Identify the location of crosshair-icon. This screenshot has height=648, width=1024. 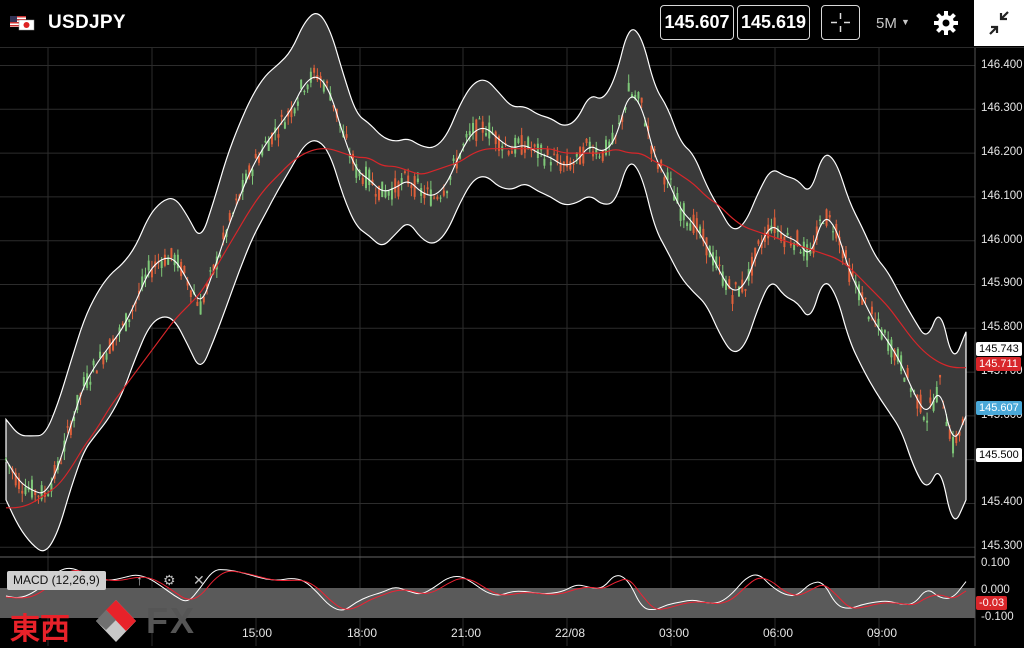
(840, 22).